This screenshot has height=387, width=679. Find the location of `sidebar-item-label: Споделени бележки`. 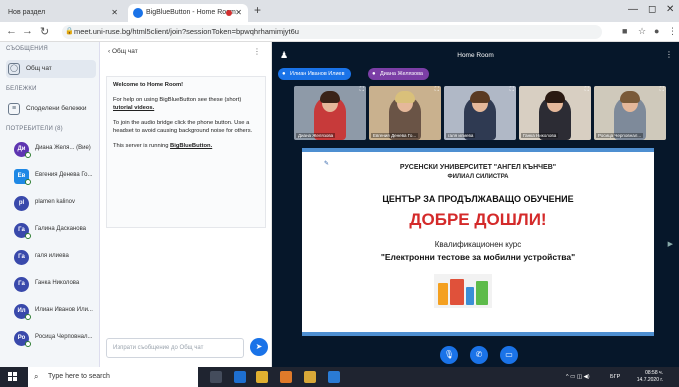

sidebar-item-label: Споделени бележки is located at coordinates (56, 108).